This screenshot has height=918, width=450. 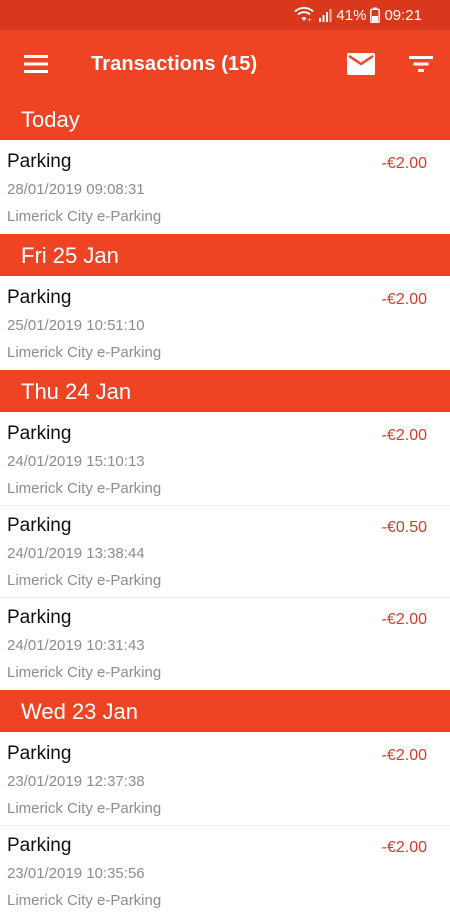 I want to click on section-header: Thu 24 Jan, so click(x=225, y=392).